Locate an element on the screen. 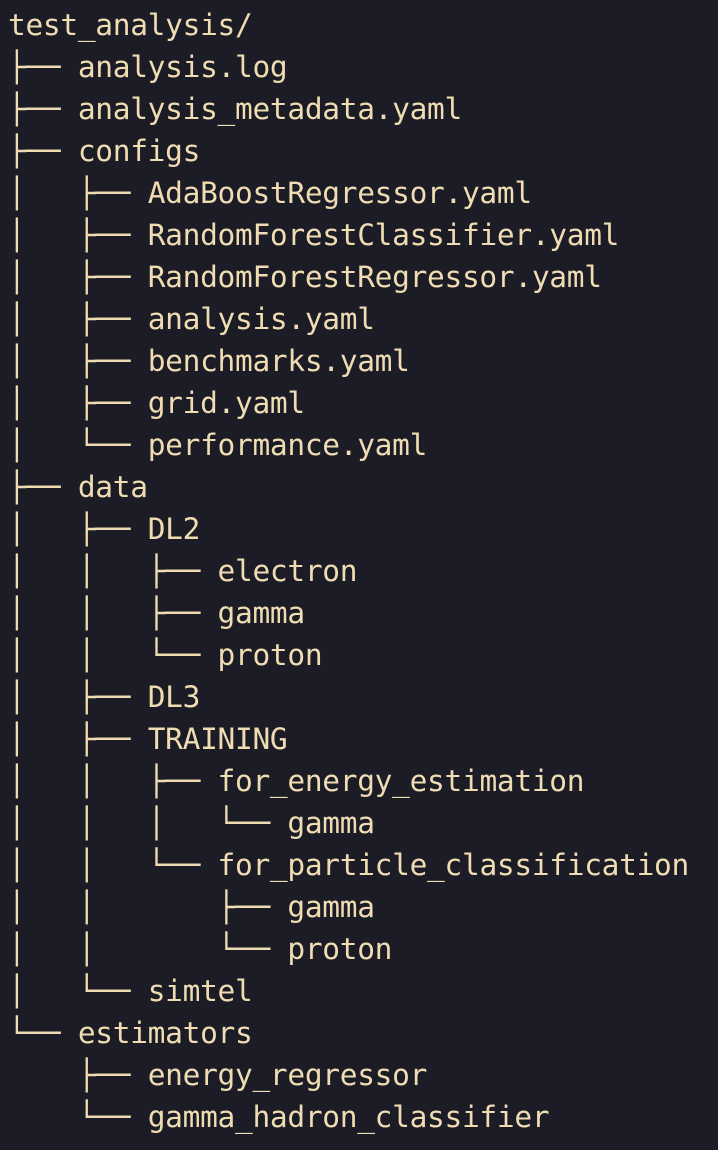 This screenshot has height=1150, width=718. tree-line-directory: │ │ │ └── gamma is located at coordinates (348, 823).